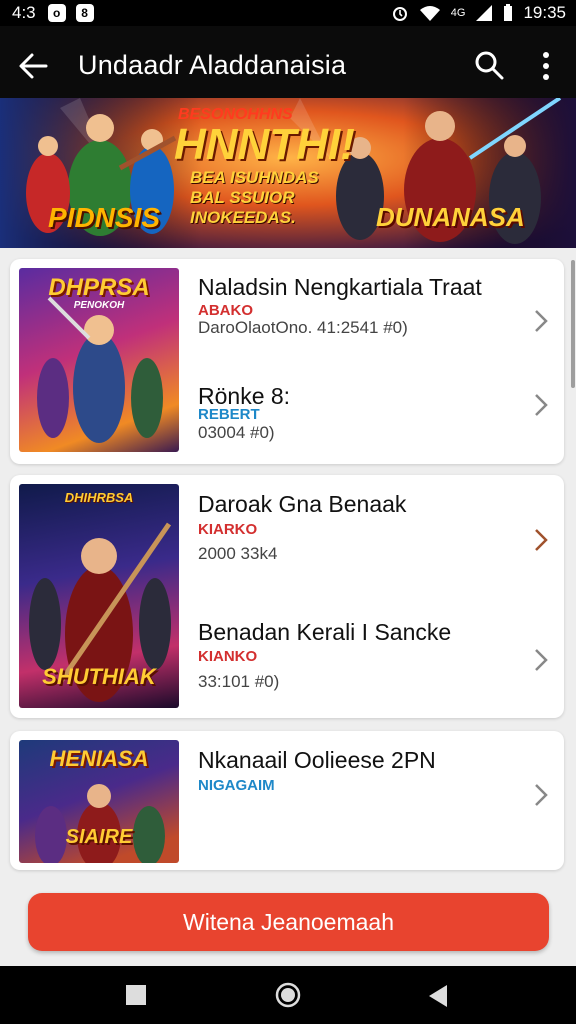 This screenshot has height=1024, width=576. I want to click on item-tag: KIANKO, so click(228, 656).